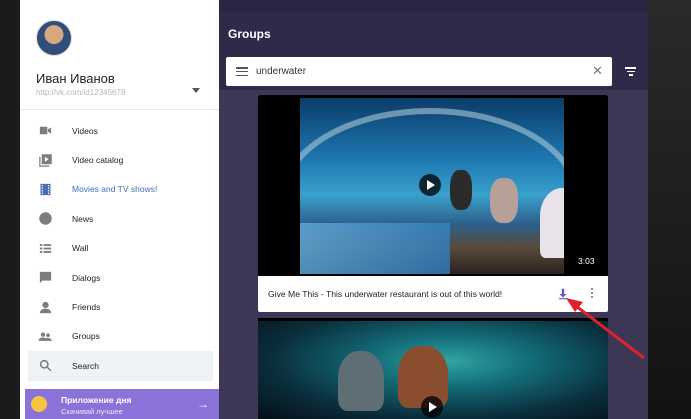 The width and height of the screenshot is (691, 419). What do you see at coordinates (586, 261) in the screenshot?
I see `video-duration: 3:03` at bounding box center [586, 261].